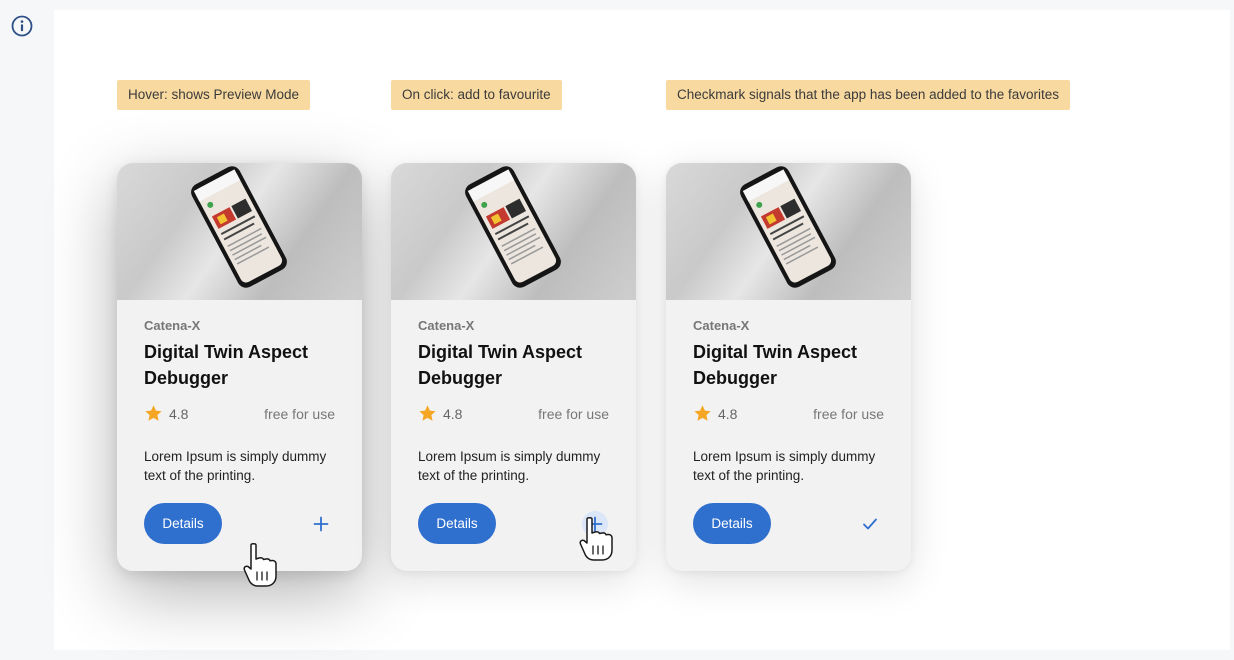  I want to click on favorite-added-button, so click(870, 524).